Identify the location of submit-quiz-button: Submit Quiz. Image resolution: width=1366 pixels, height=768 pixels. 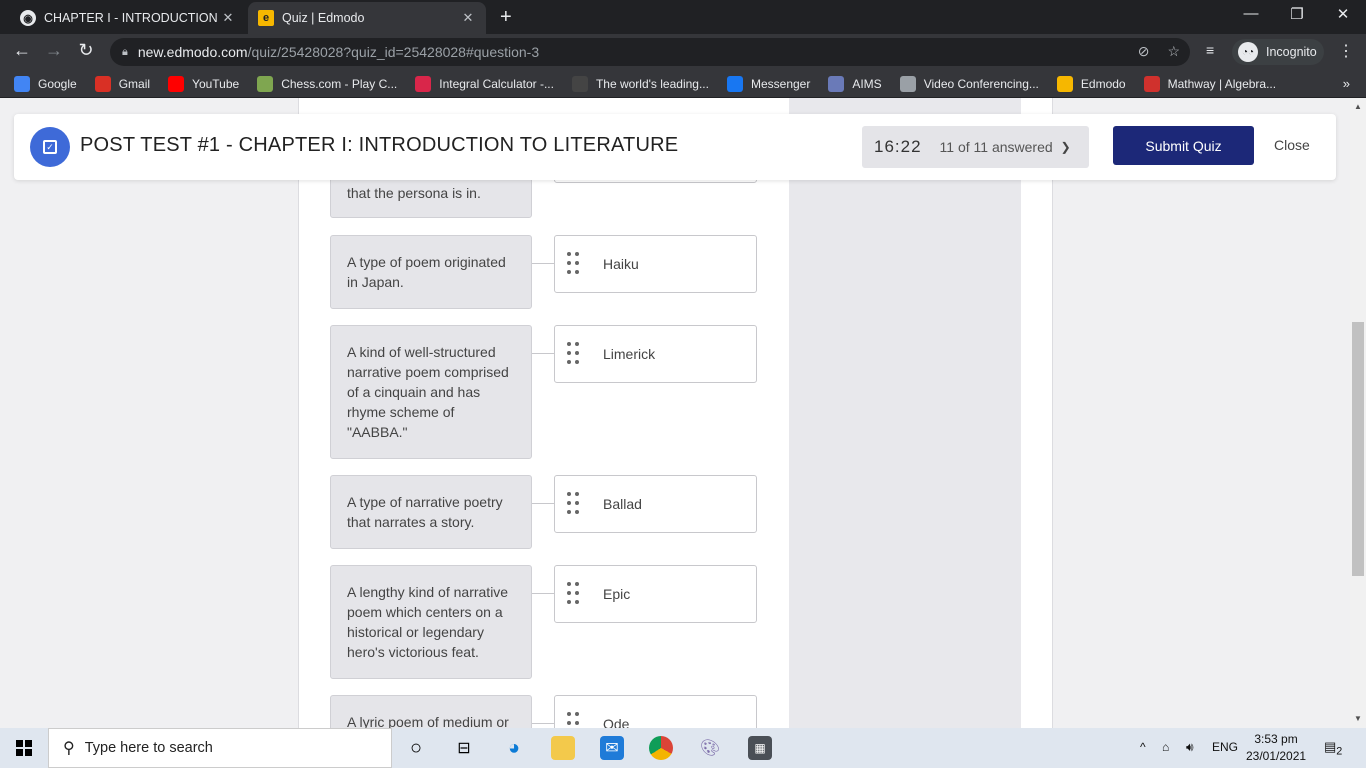
(1183, 145).